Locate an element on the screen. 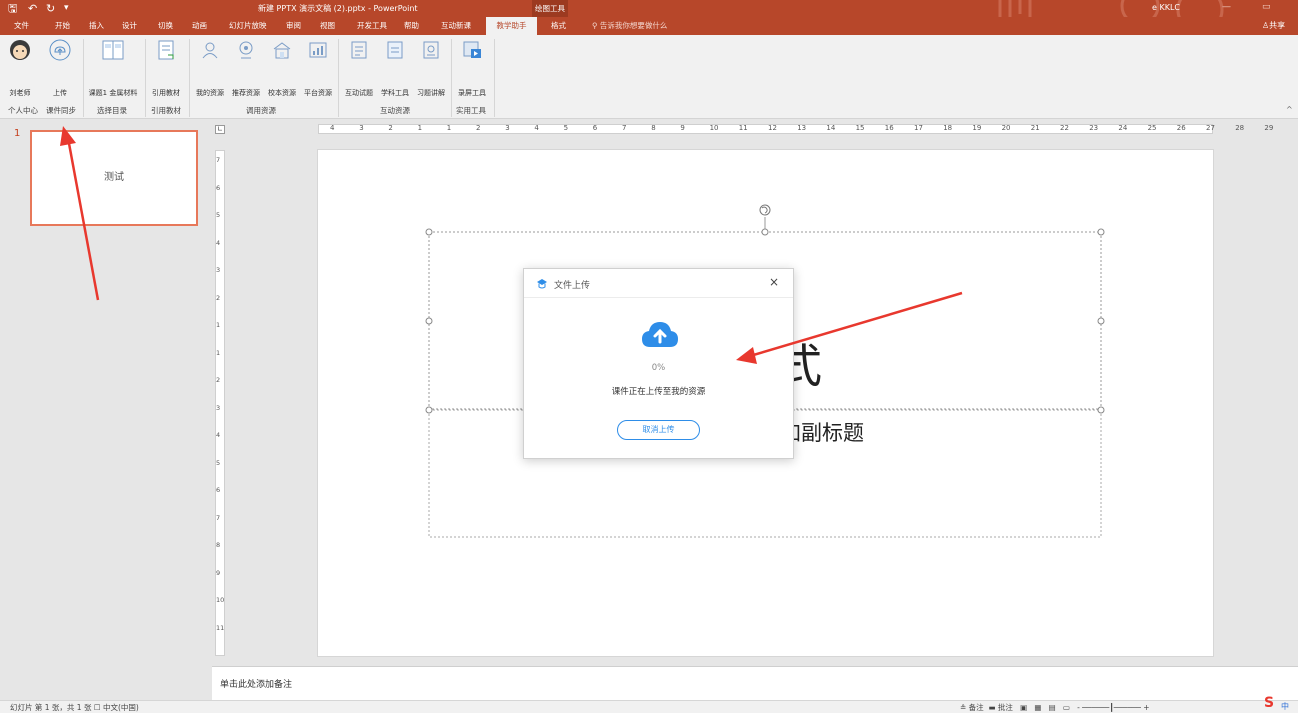 The image size is (1298, 713). exercise-explain-button: 习题讲解 is located at coordinates (431, 68).